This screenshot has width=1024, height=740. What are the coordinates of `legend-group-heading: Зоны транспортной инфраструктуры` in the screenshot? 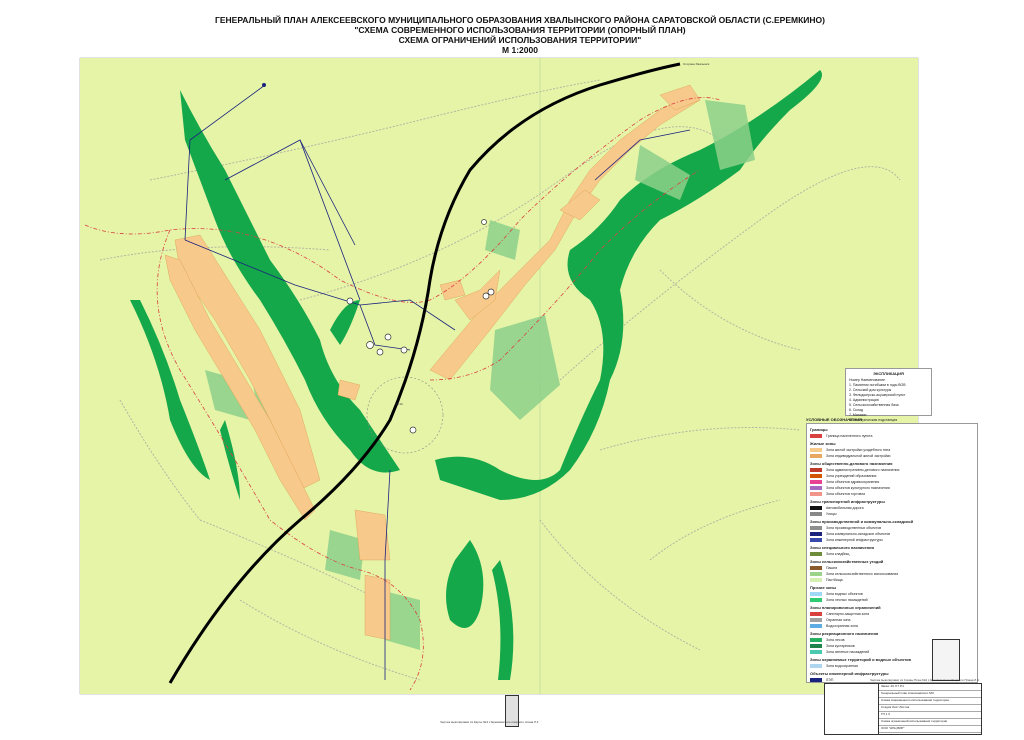 It's located at (847, 501).